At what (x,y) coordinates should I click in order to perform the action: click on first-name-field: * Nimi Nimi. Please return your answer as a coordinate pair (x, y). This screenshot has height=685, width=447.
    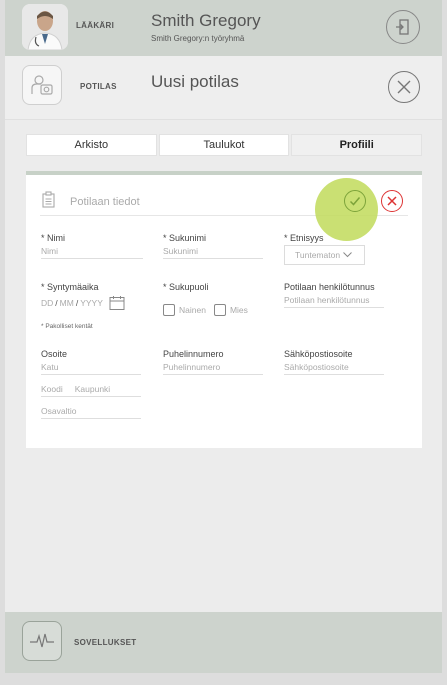
    Looking at the image, I should click on (92, 246).